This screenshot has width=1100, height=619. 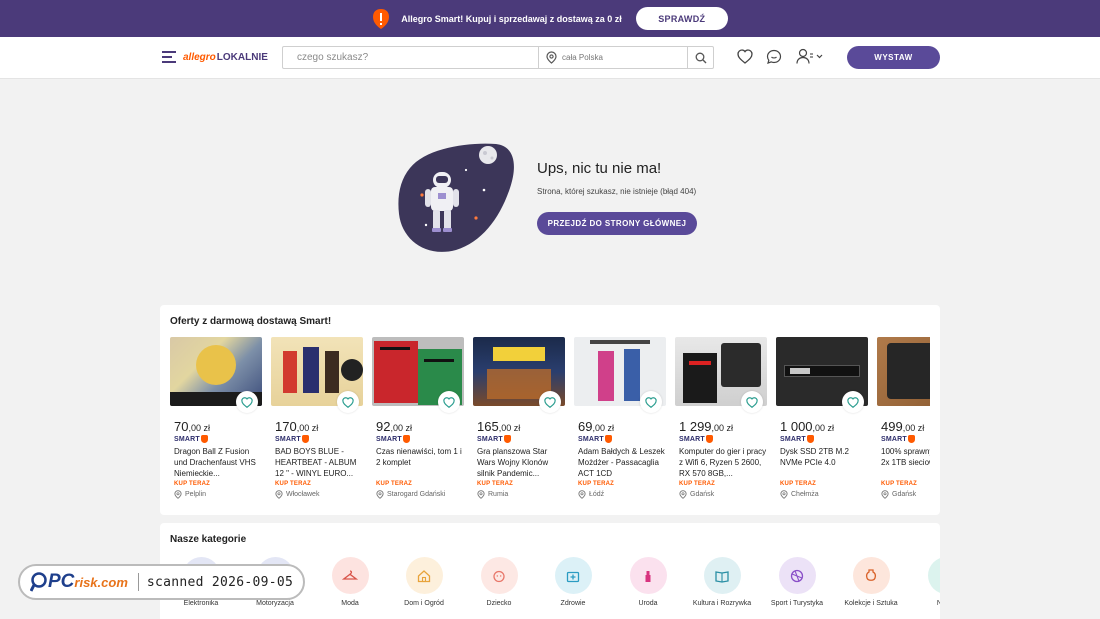 What do you see at coordinates (797, 575) in the screenshot?
I see `ball-icon` at bounding box center [797, 575].